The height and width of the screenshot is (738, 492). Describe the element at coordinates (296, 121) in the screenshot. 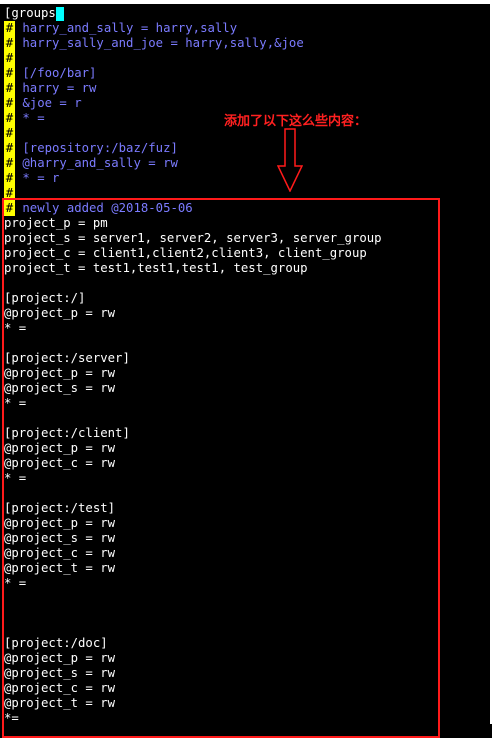

I see `annotation-label: 添加了以下这么些内容：` at that location.